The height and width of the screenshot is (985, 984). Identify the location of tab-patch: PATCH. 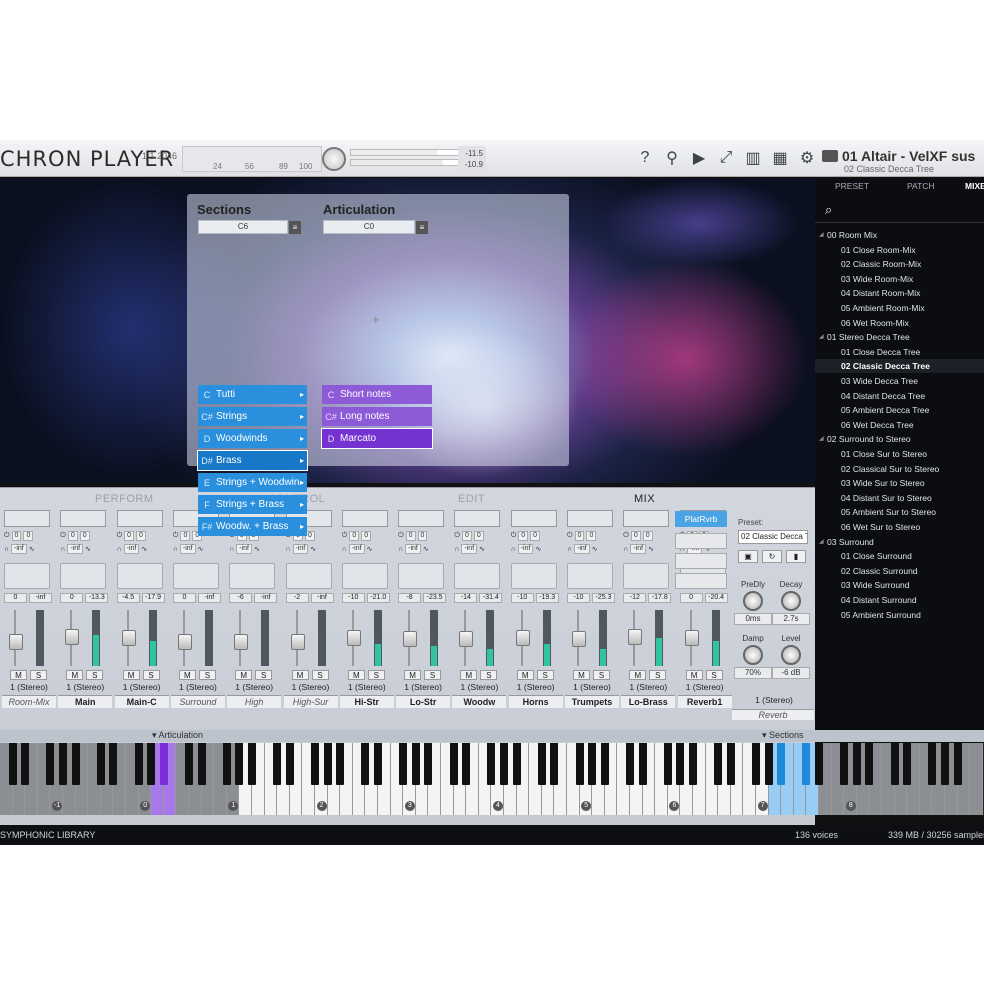
(921, 186).